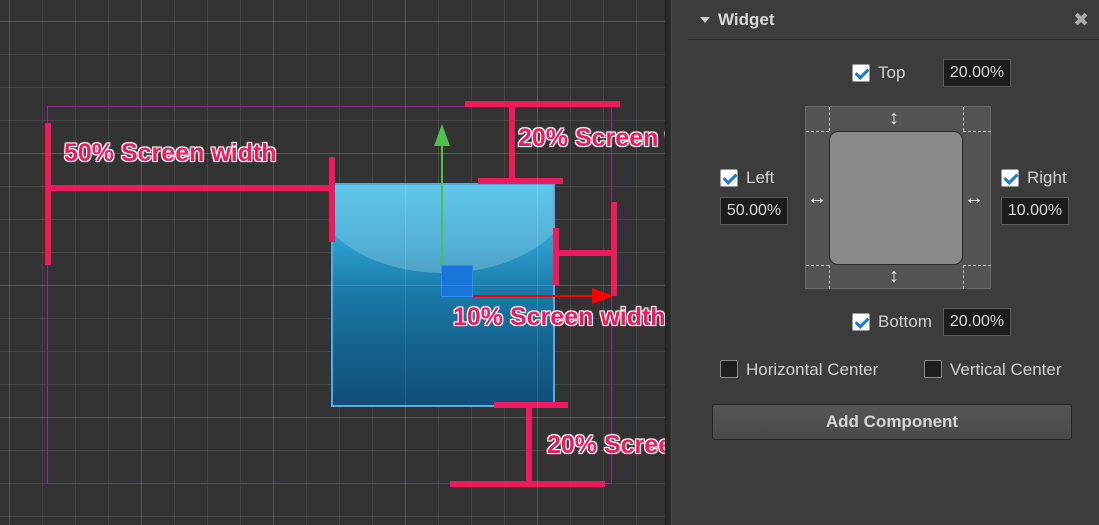 The height and width of the screenshot is (525, 1099). Describe the element at coordinates (892, 72) in the screenshot. I see `top-label: Top` at that location.